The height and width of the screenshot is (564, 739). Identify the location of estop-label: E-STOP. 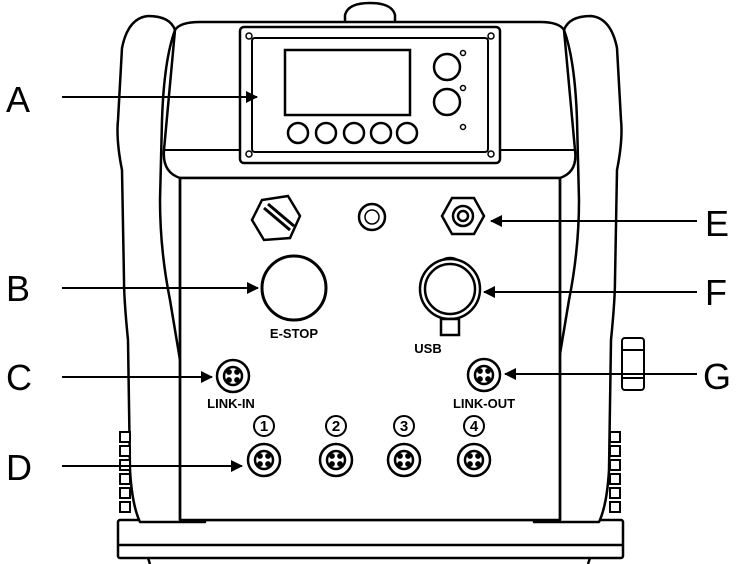
(294, 333).